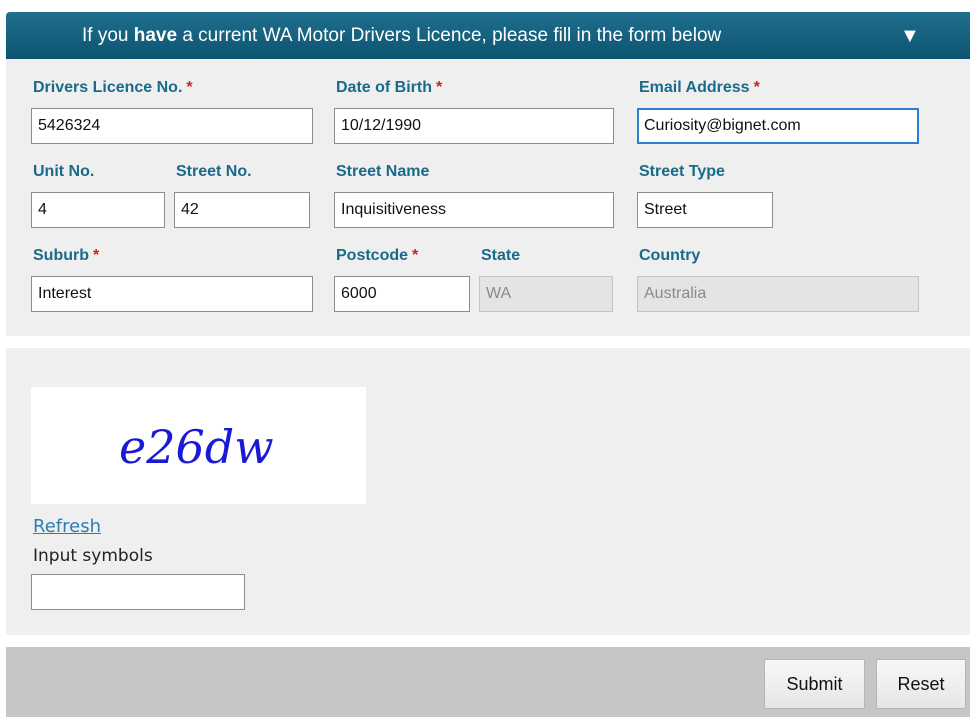 The image size is (970, 717). What do you see at coordinates (778, 126) in the screenshot?
I see `email-address-input` at bounding box center [778, 126].